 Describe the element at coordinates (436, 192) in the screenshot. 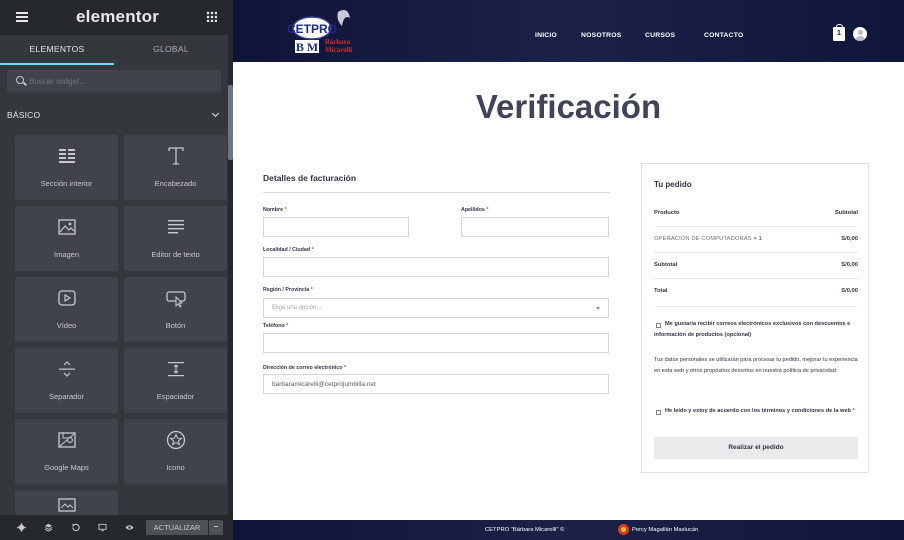

I see `divider` at that location.